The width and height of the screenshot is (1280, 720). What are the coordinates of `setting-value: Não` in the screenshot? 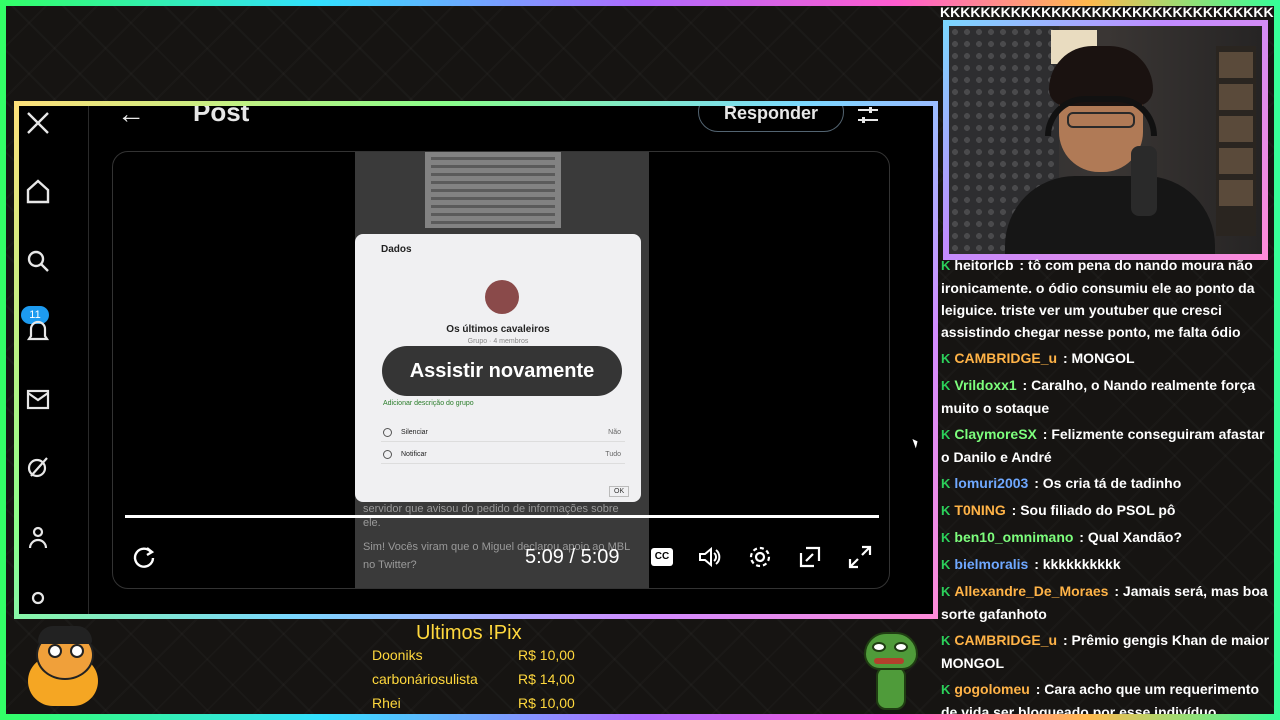 It's located at (614, 432).